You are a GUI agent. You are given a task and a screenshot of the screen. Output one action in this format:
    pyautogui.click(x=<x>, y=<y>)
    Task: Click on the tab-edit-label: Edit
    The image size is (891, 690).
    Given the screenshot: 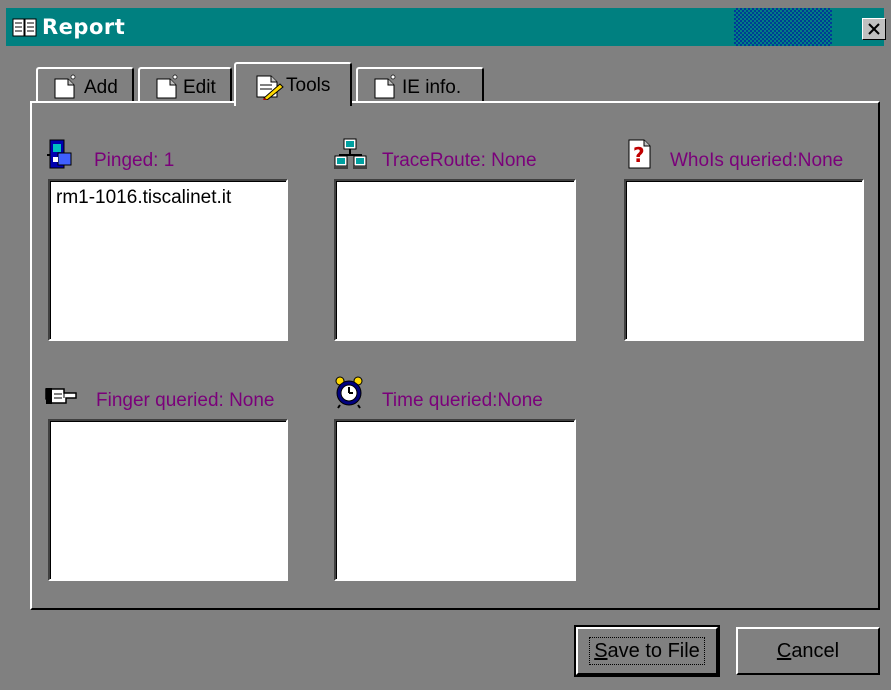 What is the action you would take?
    pyautogui.click(x=199, y=87)
    